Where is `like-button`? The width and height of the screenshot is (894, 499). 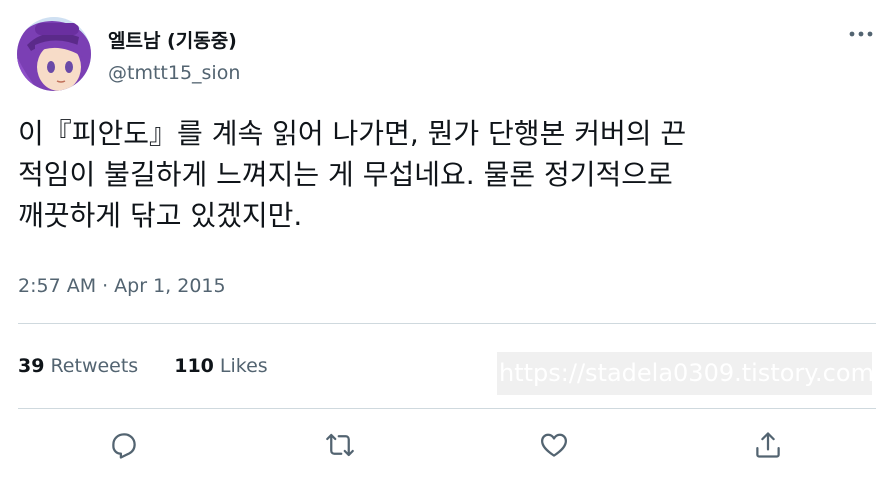 like-button is located at coordinates (554, 445).